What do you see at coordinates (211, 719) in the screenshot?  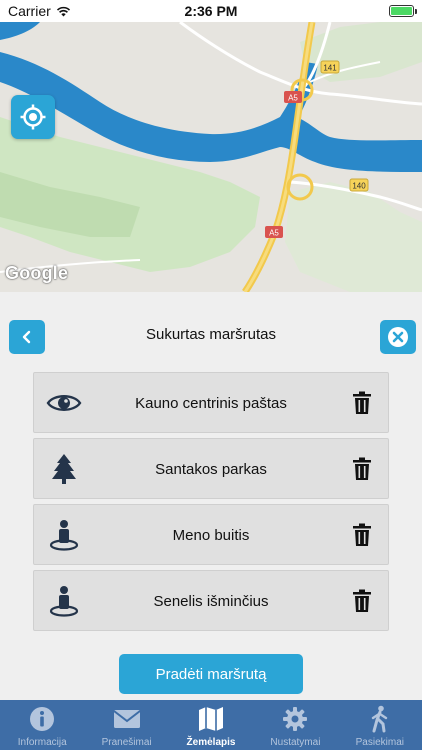 I see `map-icon` at bounding box center [211, 719].